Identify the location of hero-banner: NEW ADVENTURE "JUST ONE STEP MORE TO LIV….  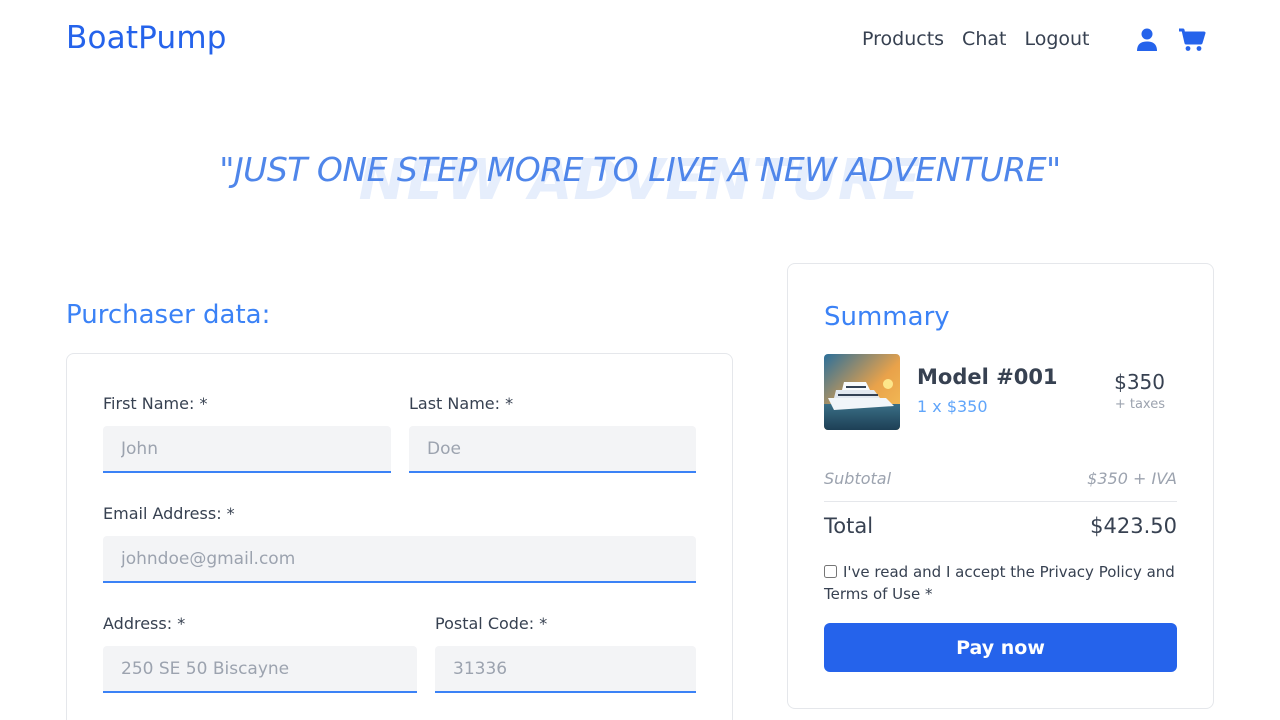
(640, 180).